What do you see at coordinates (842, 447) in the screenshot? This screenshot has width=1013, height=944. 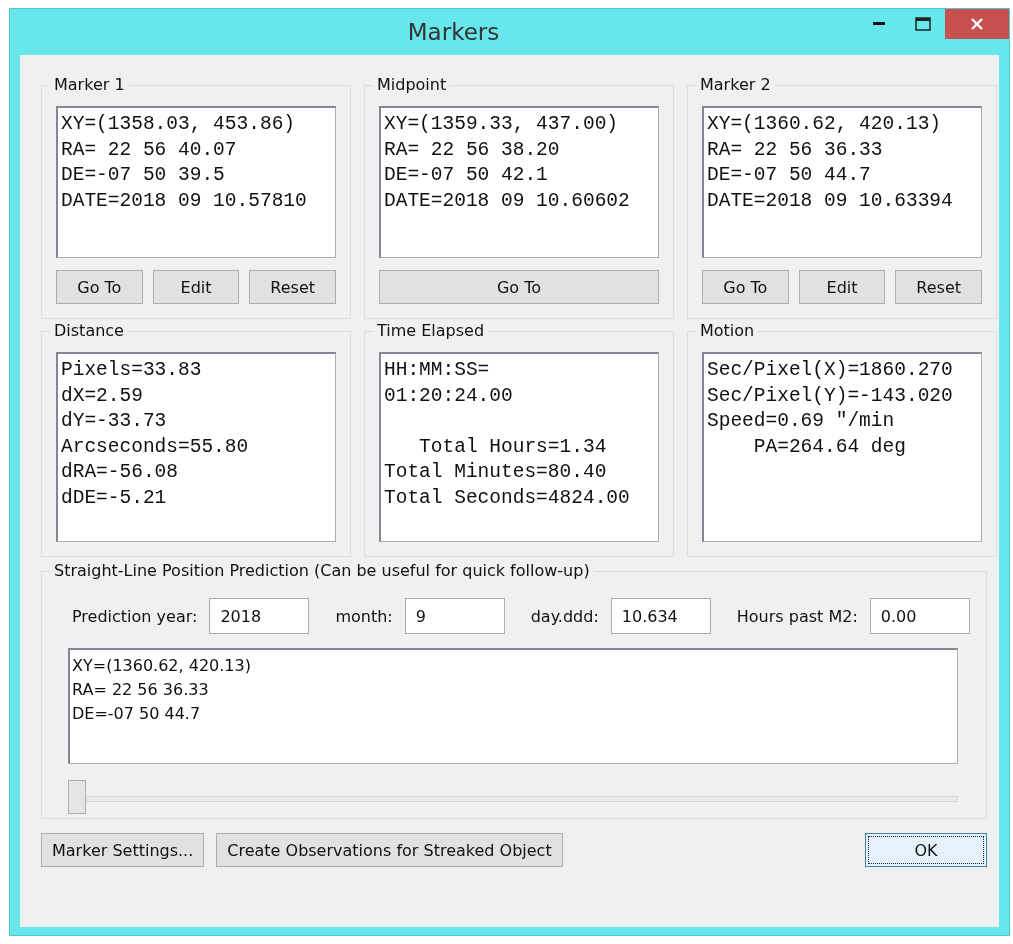 I see `text-area: Sec/Pixel(X)=1860.270 Sec/Pixel(Y)=-143.020 Speed=0.69 "/min PA=264.64 deg` at bounding box center [842, 447].